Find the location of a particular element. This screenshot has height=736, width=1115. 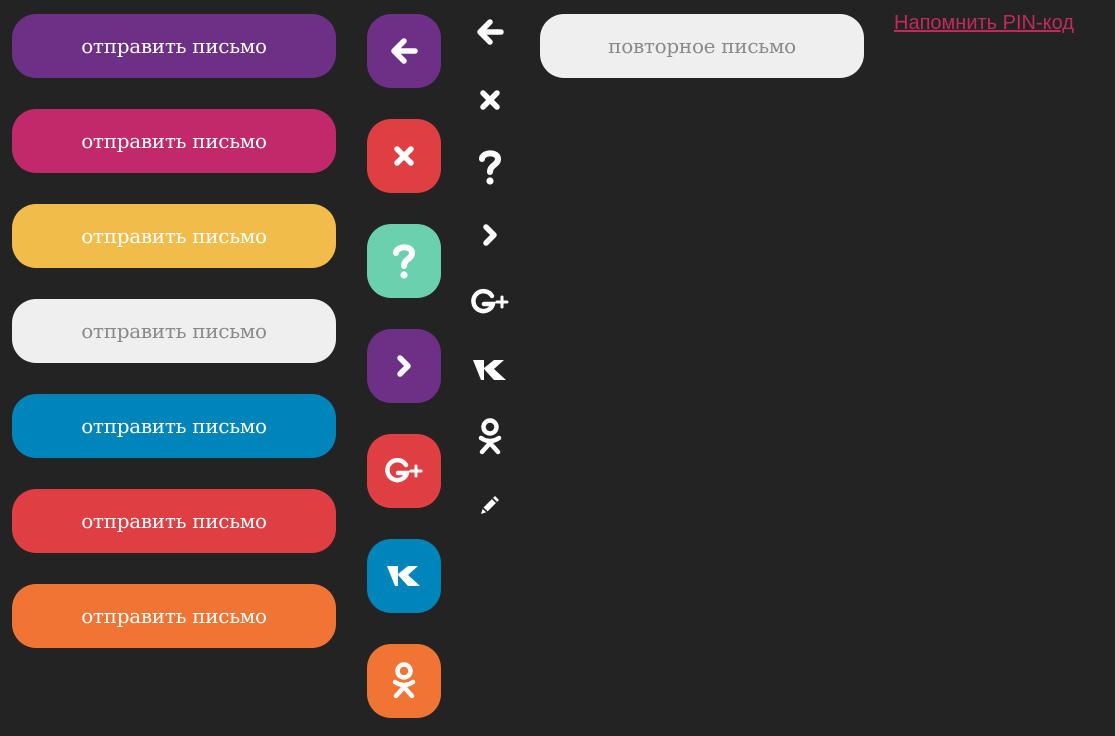

google-plus-button is located at coordinates (404, 471).